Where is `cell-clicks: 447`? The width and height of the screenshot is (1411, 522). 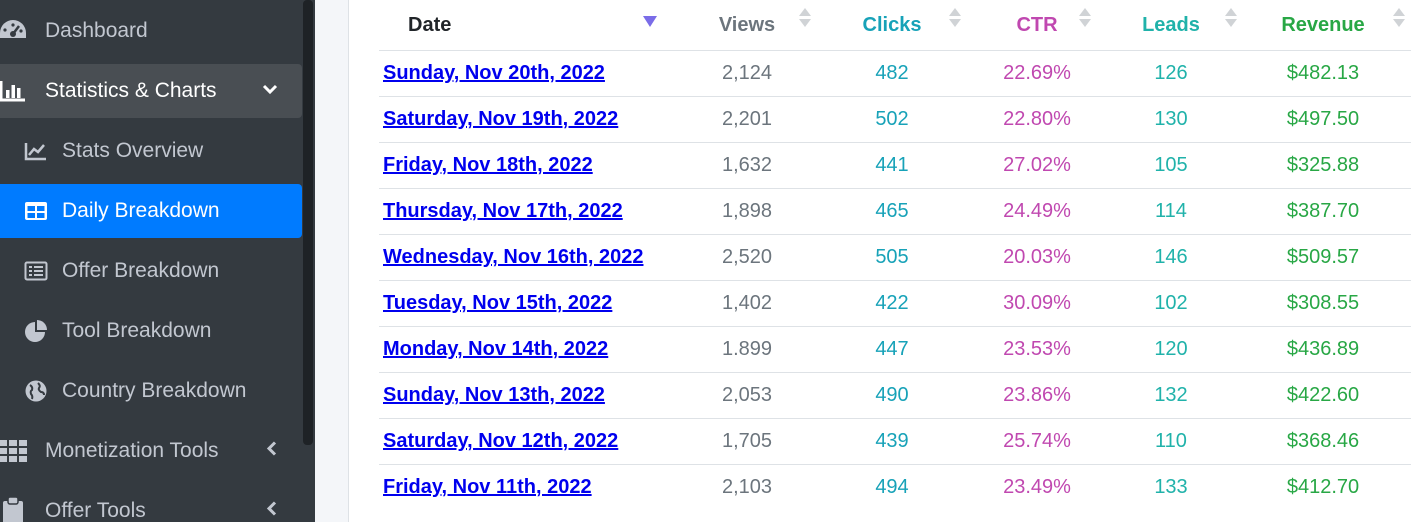 cell-clicks: 447 is located at coordinates (892, 349).